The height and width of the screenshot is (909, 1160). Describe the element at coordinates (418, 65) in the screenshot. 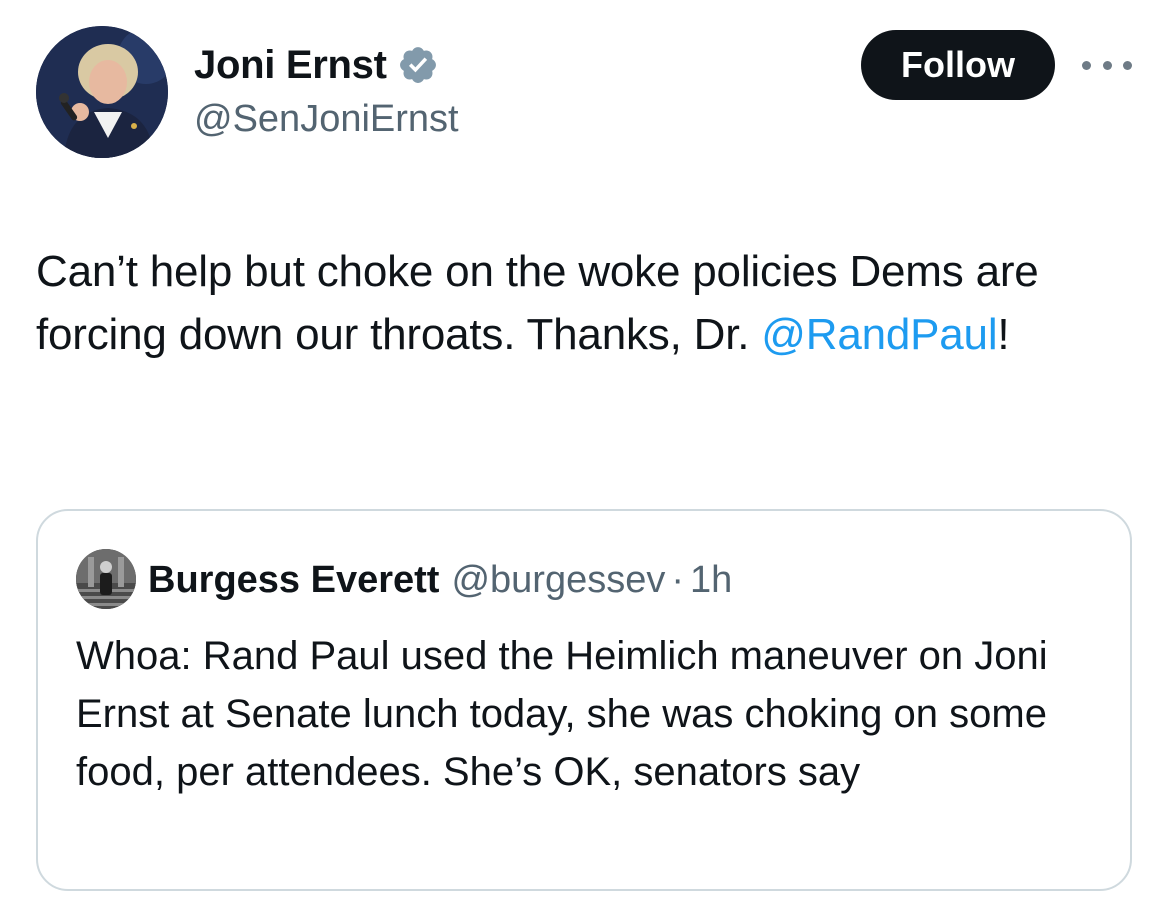

I see `verified-badge-icon` at that location.